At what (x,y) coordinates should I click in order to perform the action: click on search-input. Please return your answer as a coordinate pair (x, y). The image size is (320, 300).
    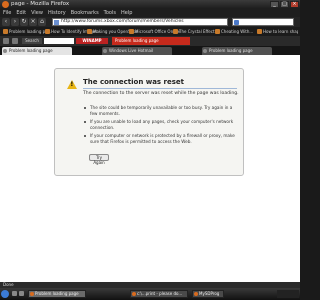
    Looking at the image, I should click on (263, 22).